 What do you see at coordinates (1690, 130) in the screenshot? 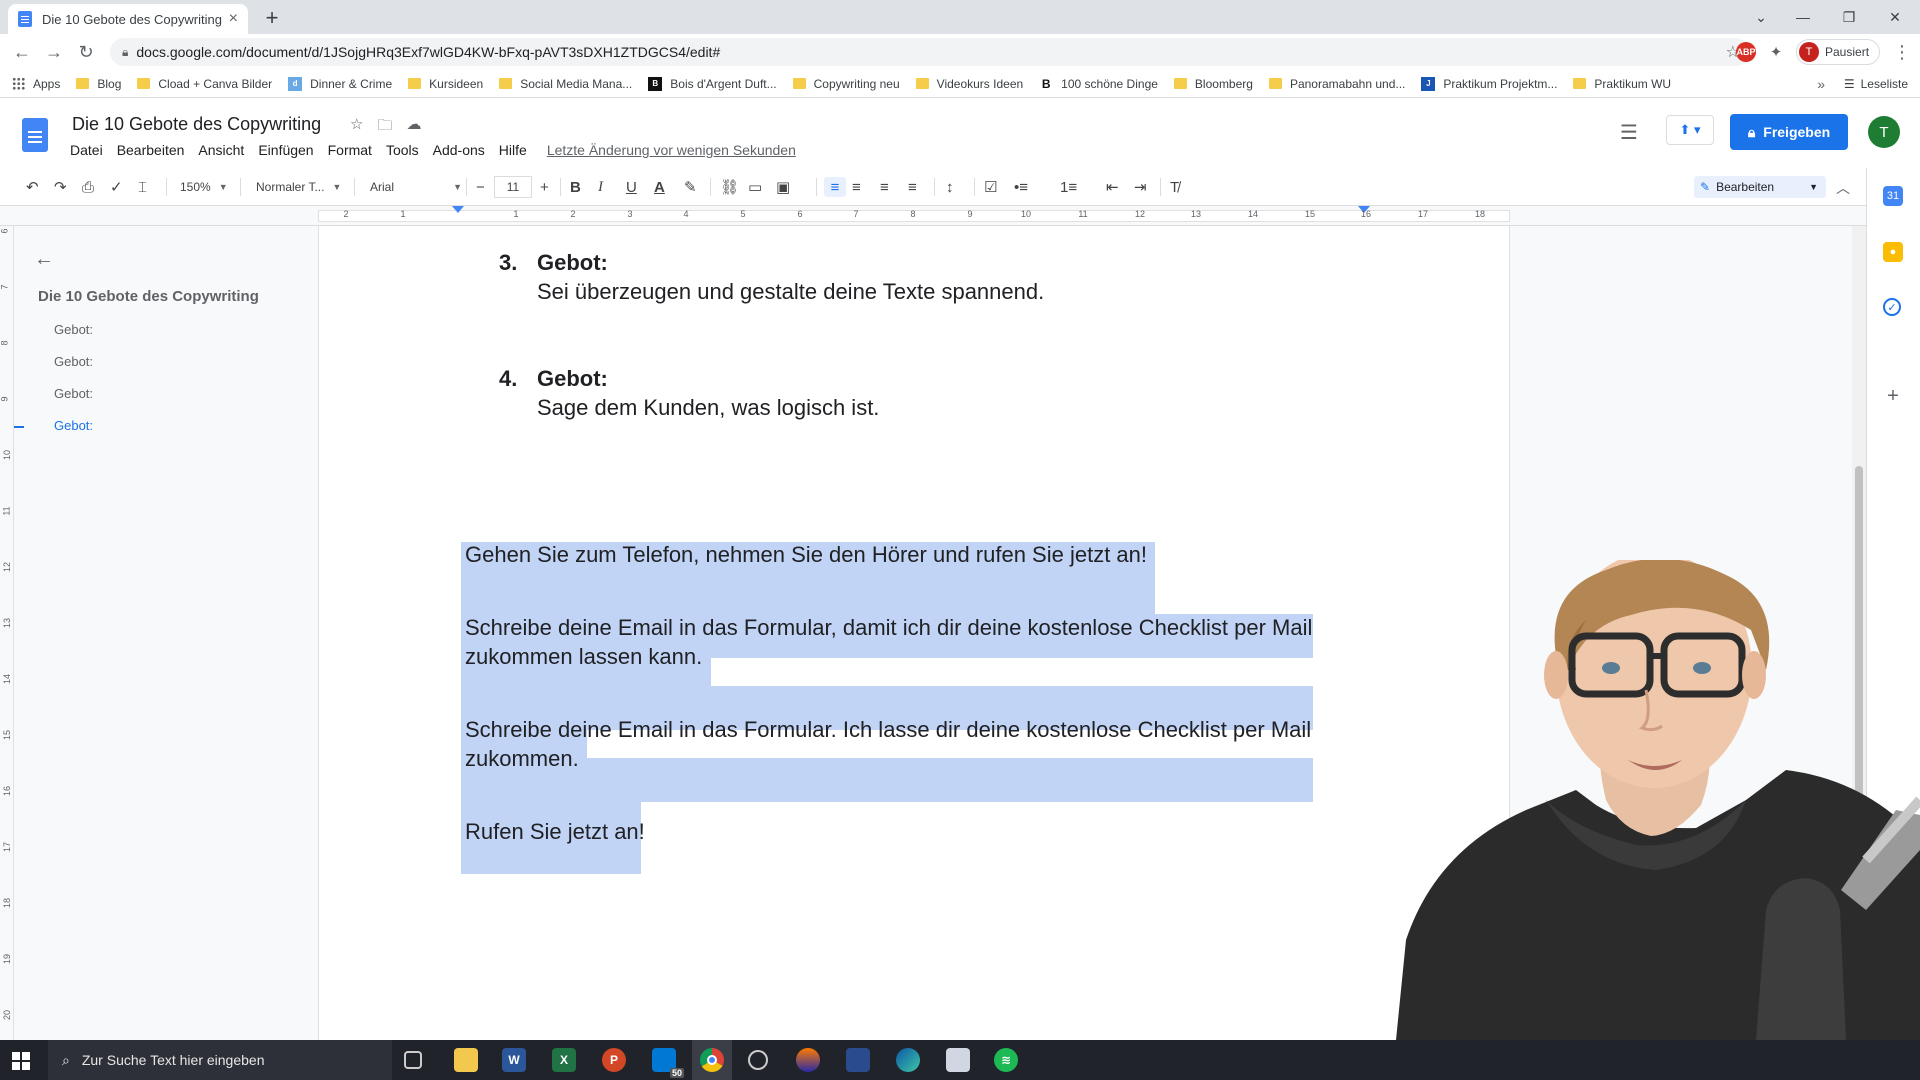
I see `present-button: ⬆ ▾` at bounding box center [1690, 130].